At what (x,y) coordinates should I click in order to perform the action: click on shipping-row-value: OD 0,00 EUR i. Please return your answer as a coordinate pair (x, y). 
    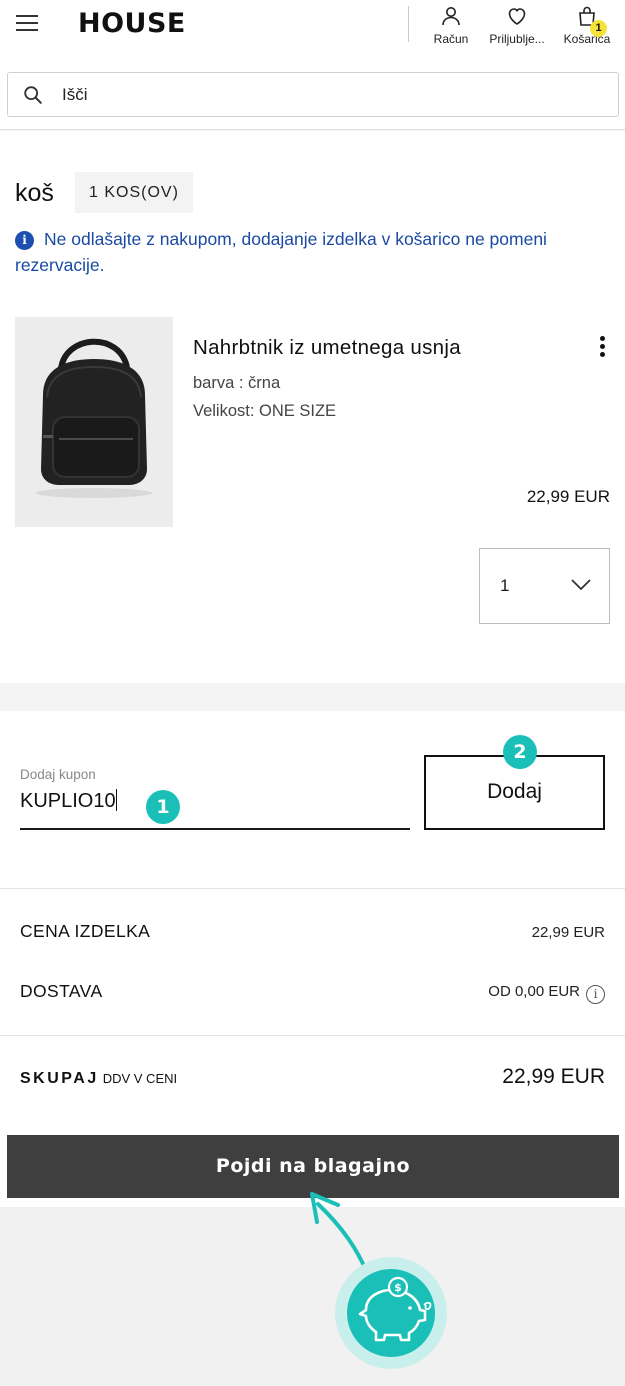
    Looking at the image, I should click on (546, 993).